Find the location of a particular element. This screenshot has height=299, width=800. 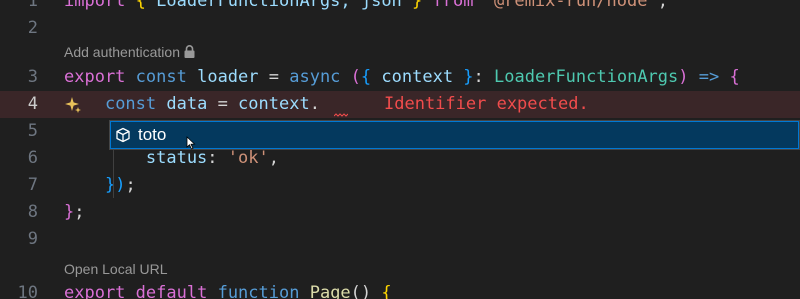

code-line: 2 is located at coordinates (400, 28).